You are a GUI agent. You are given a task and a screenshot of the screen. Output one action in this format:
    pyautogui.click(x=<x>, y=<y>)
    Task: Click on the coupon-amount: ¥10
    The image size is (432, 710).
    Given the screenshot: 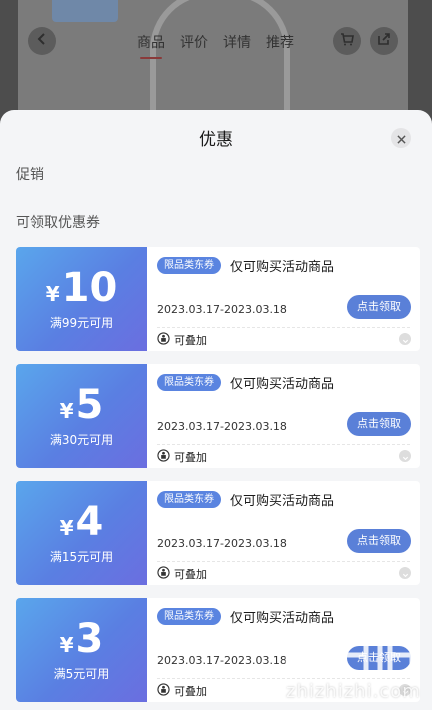 What is the action you would take?
    pyautogui.click(x=81, y=288)
    